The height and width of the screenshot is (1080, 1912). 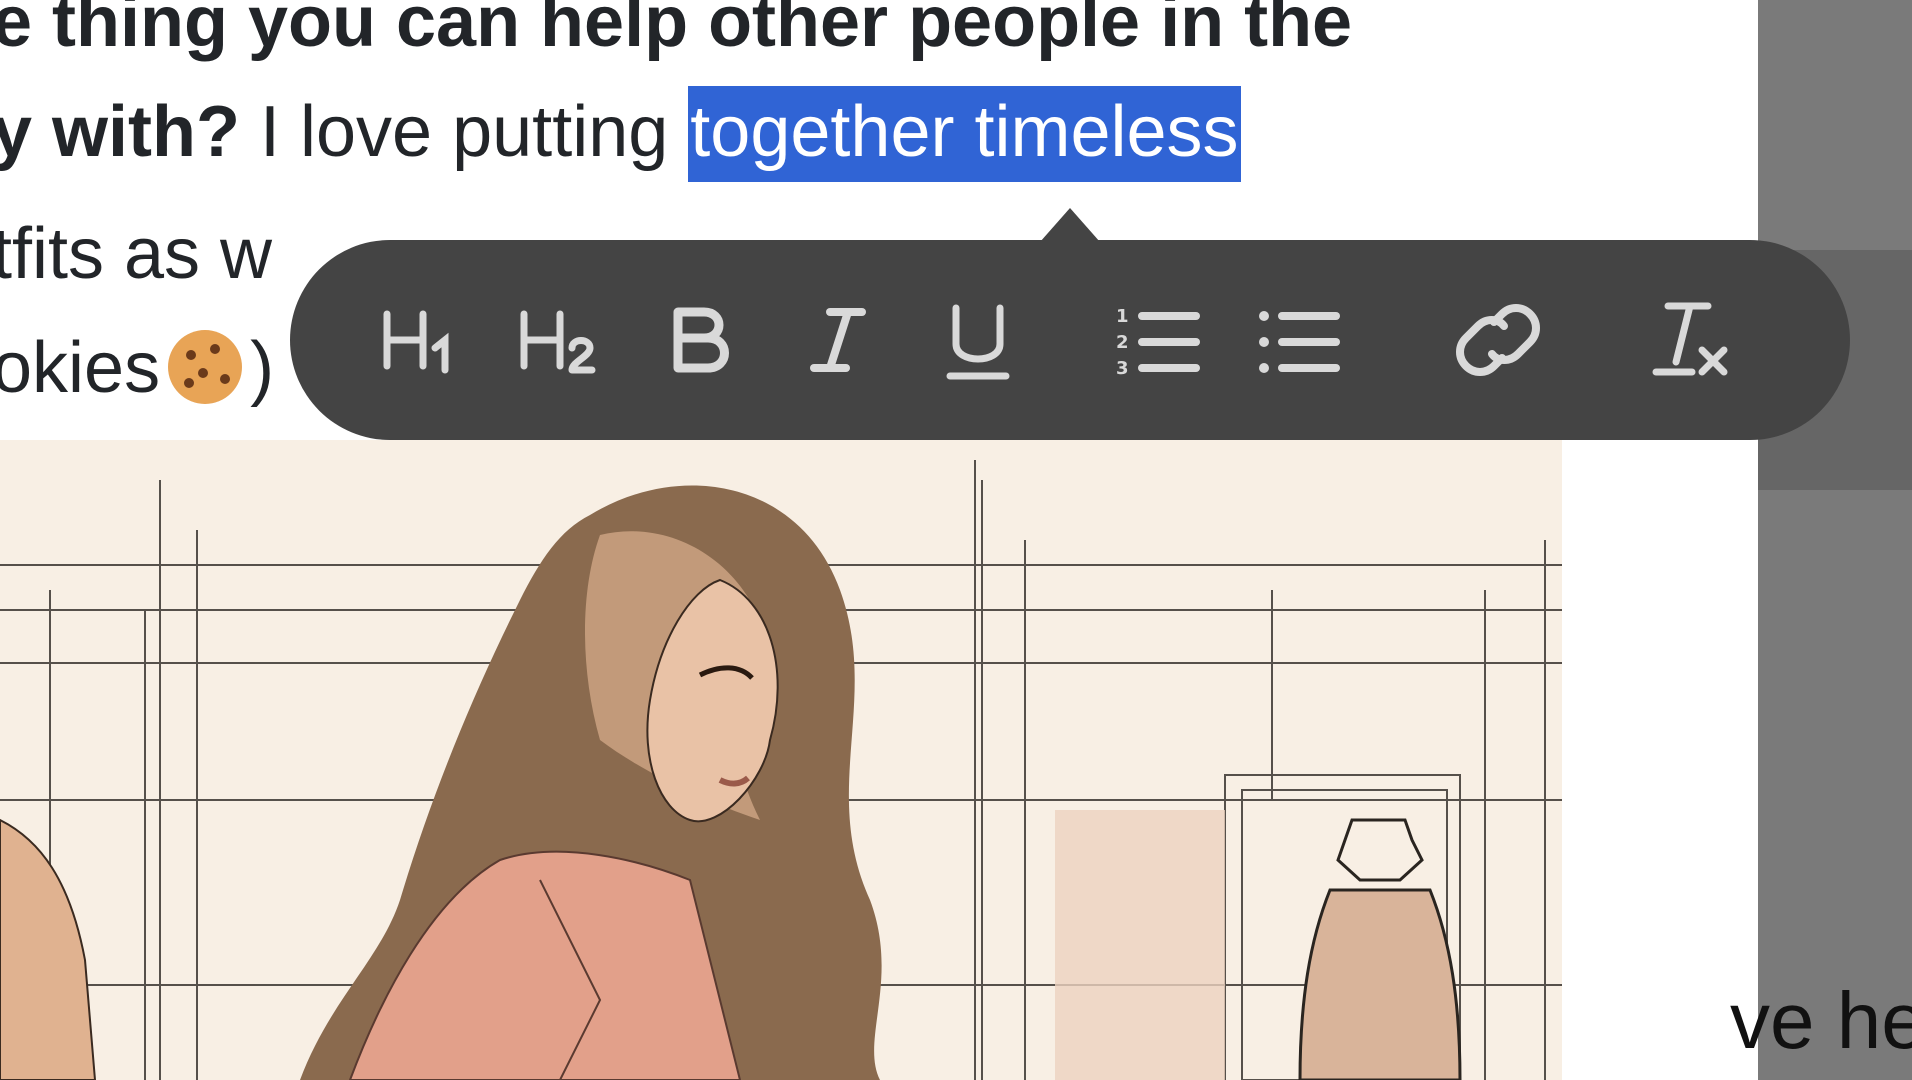 What do you see at coordinates (1821, 1020) in the screenshot?
I see `side-text: ve he` at bounding box center [1821, 1020].